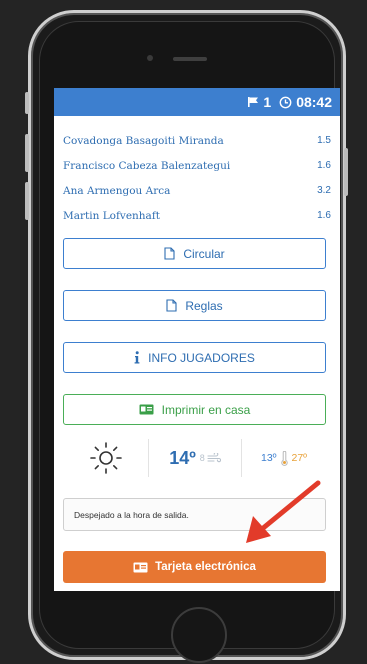 The height and width of the screenshot is (664, 367). Describe the element at coordinates (202, 458) in the screenshot. I see `wind-speed: 8` at that location.